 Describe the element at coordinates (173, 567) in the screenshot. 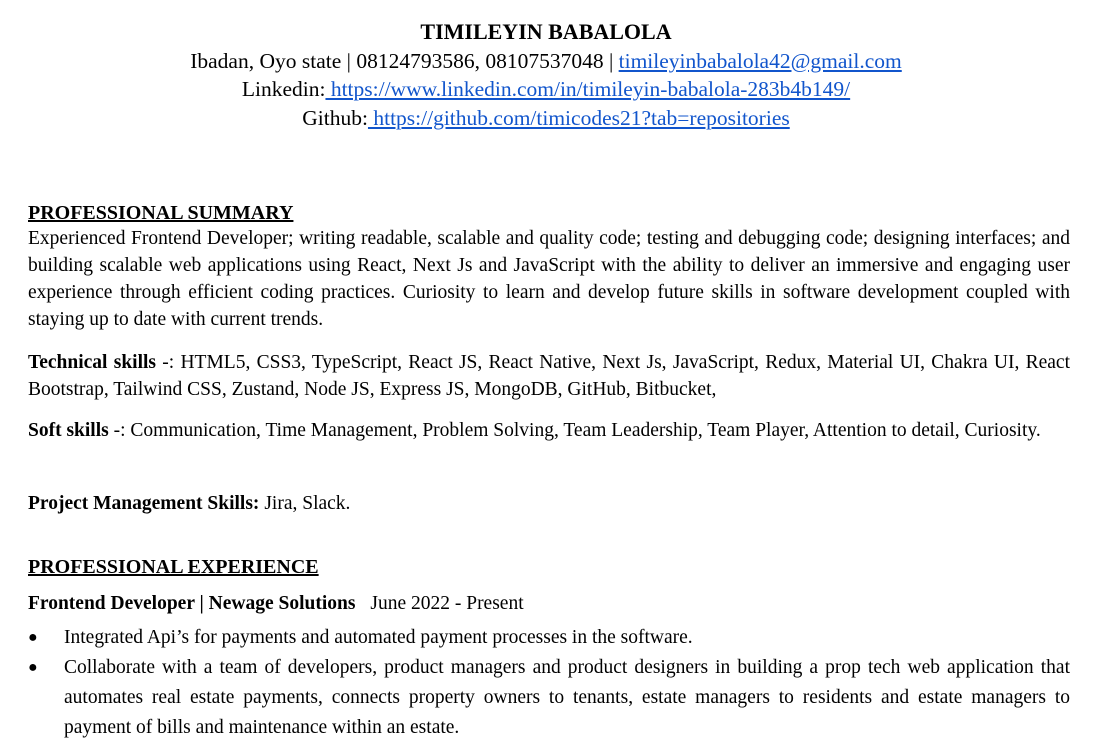

I see `experience-heading: PROFESSIONAL EXPERIENCE` at that location.